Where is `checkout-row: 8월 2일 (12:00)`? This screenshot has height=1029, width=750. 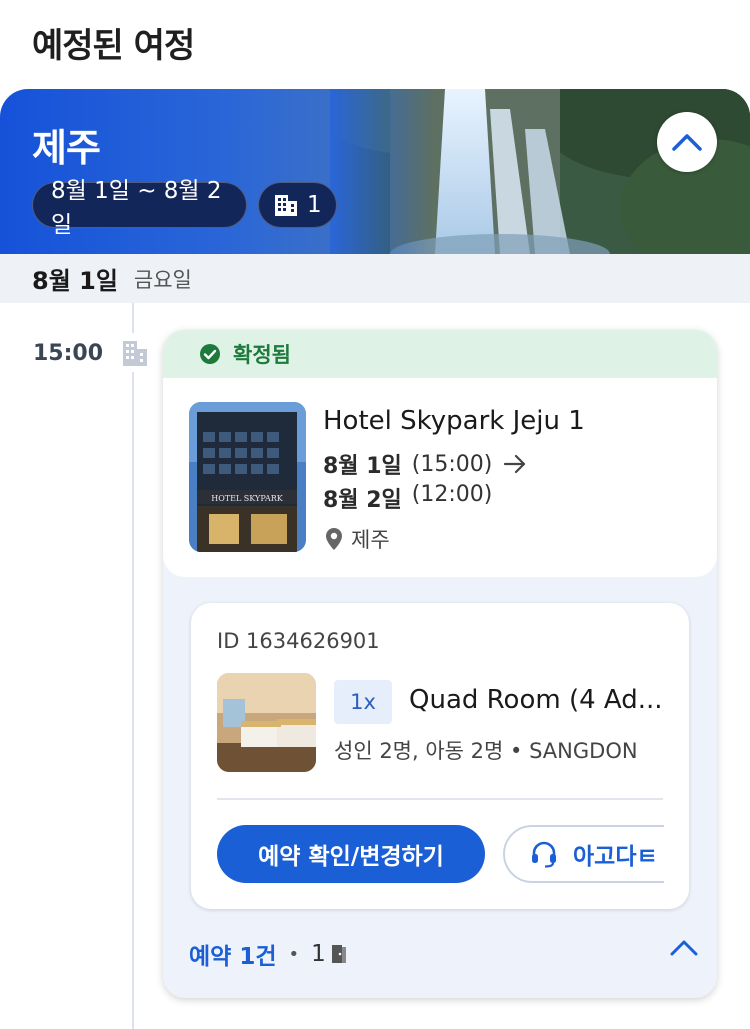
checkout-row: 8월 2일 (12:00) is located at coordinates (407, 498).